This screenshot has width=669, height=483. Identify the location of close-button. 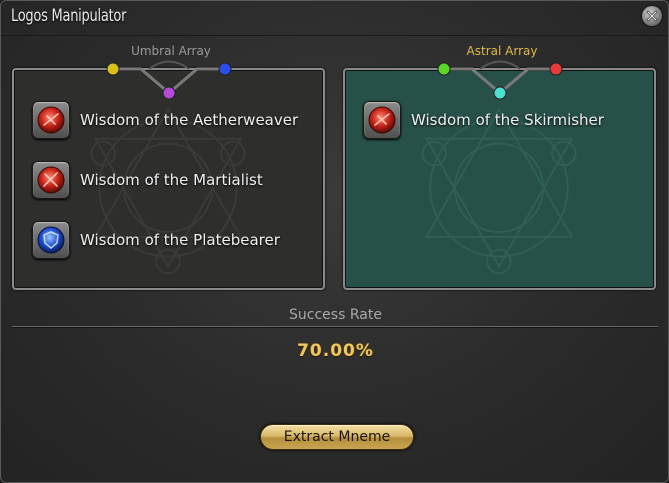
(652, 16).